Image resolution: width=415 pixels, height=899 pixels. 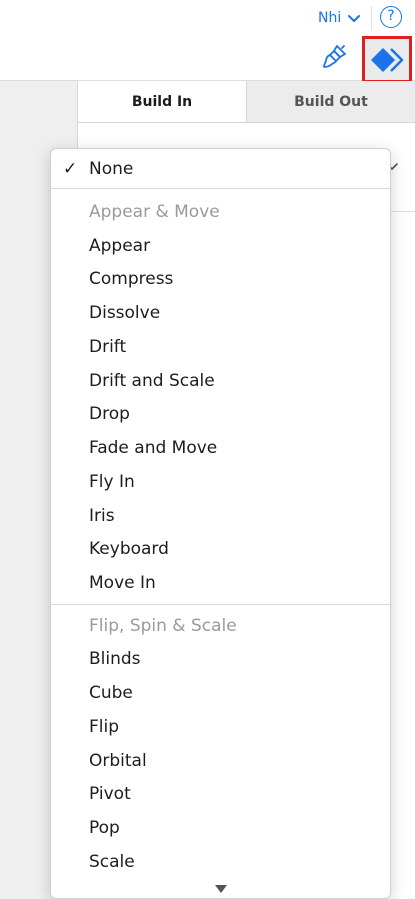 I want to click on menu-item-label: Drift, so click(x=108, y=346).